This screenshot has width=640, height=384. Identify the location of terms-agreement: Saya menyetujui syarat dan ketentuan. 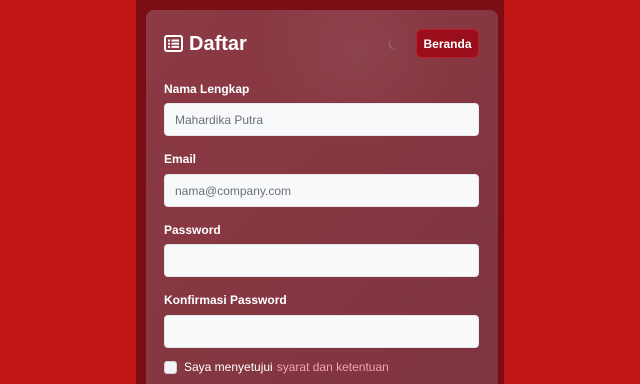
(276, 367).